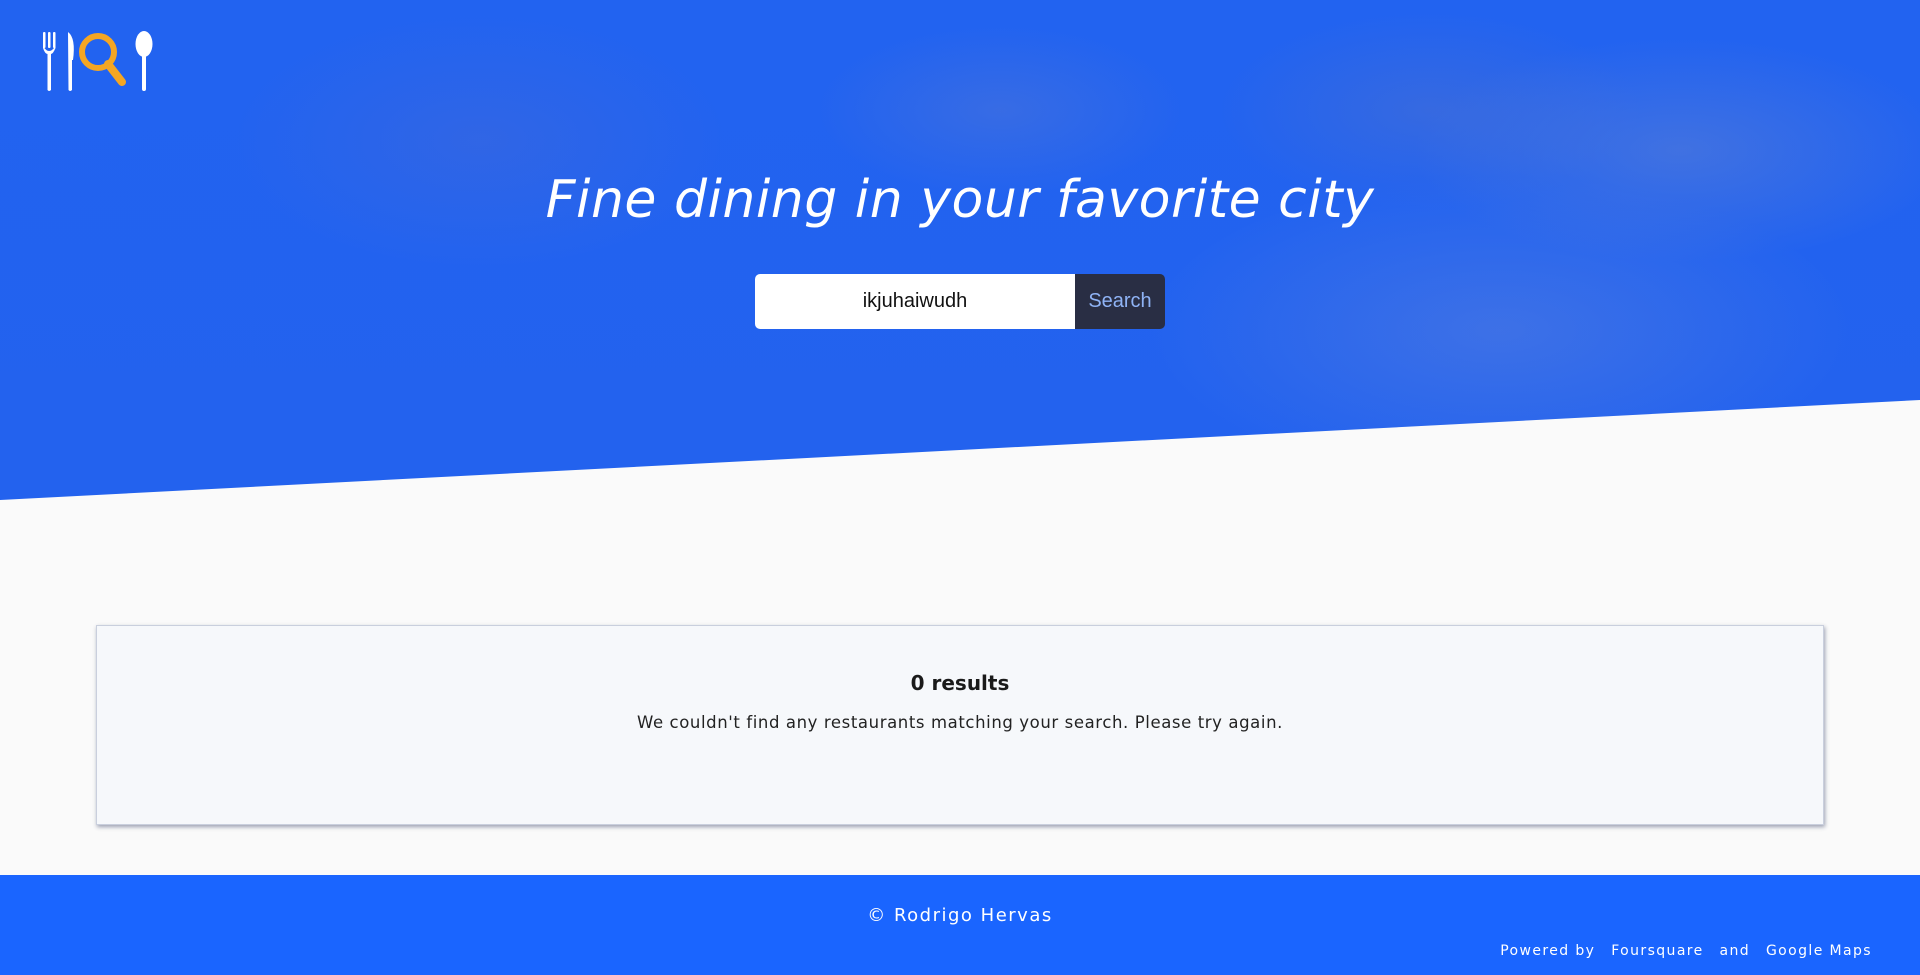 The image size is (1920, 975). What do you see at coordinates (1120, 301) in the screenshot?
I see `search-button: Search` at bounding box center [1120, 301].